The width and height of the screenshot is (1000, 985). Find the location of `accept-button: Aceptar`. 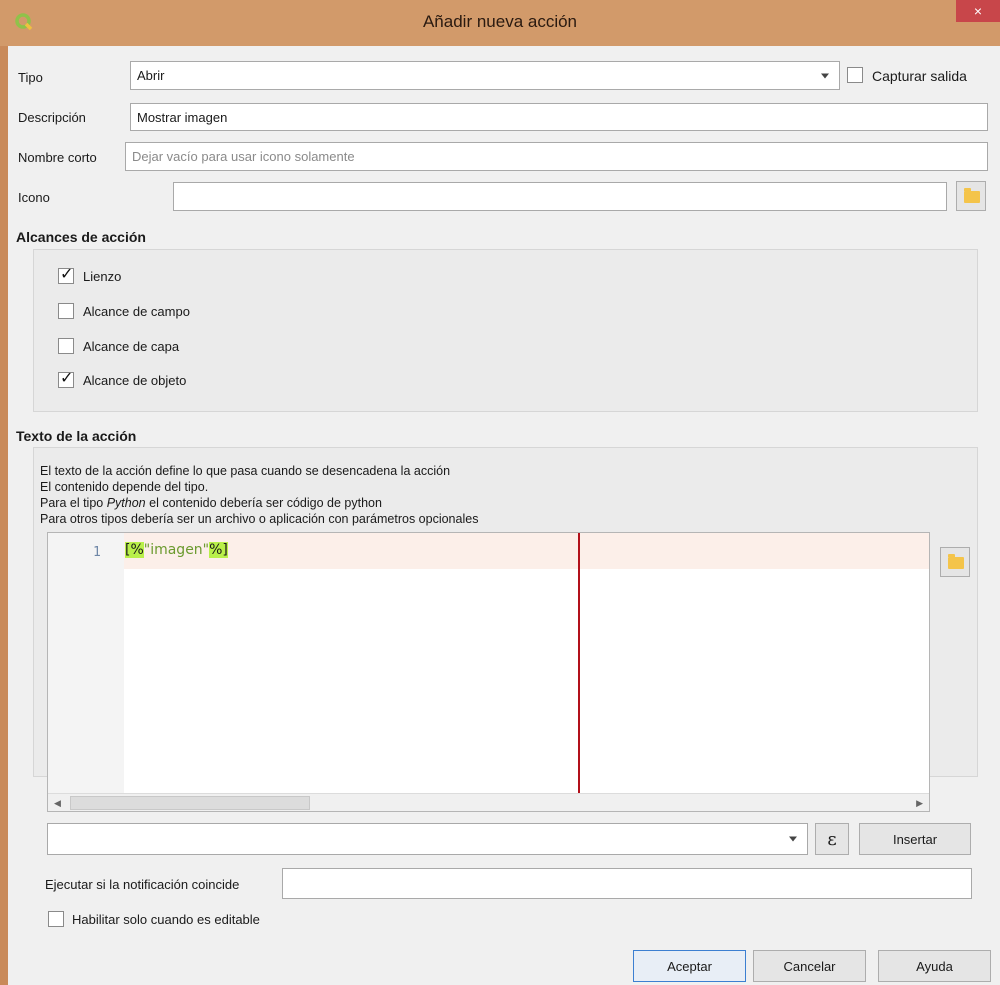

accept-button: Aceptar is located at coordinates (689, 966).